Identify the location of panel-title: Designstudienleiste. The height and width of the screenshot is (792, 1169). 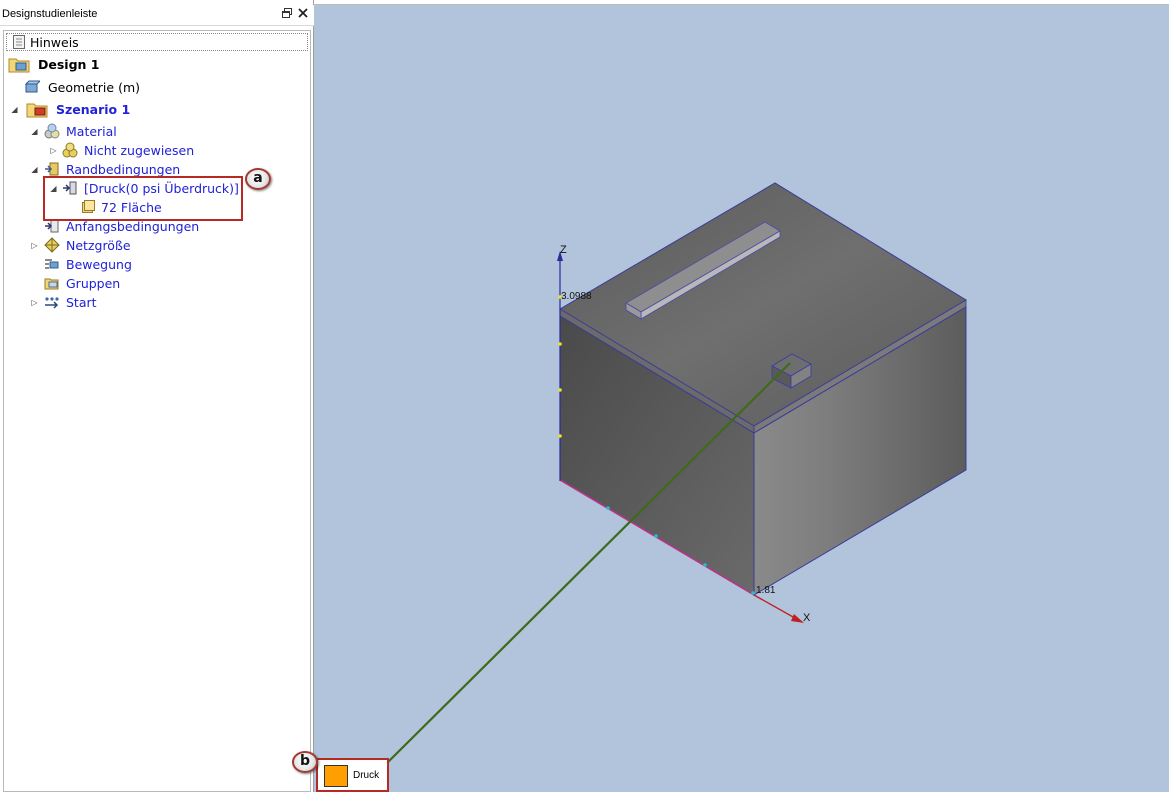
(50, 14).